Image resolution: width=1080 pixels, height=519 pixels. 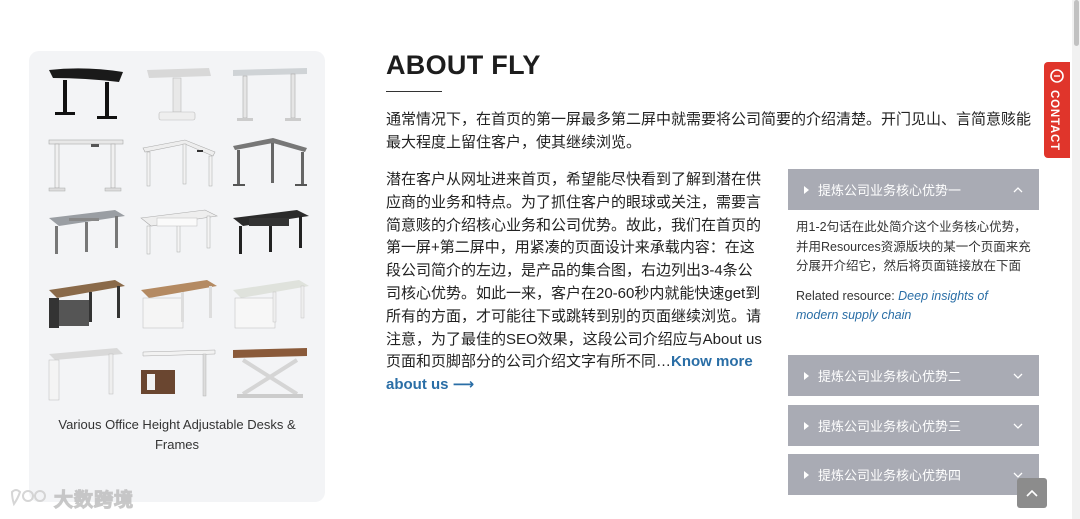 What do you see at coordinates (270, 164) in the screenshot?
I see `product-image-grey-l-shaped-frame` at bounding box center [270, 164].